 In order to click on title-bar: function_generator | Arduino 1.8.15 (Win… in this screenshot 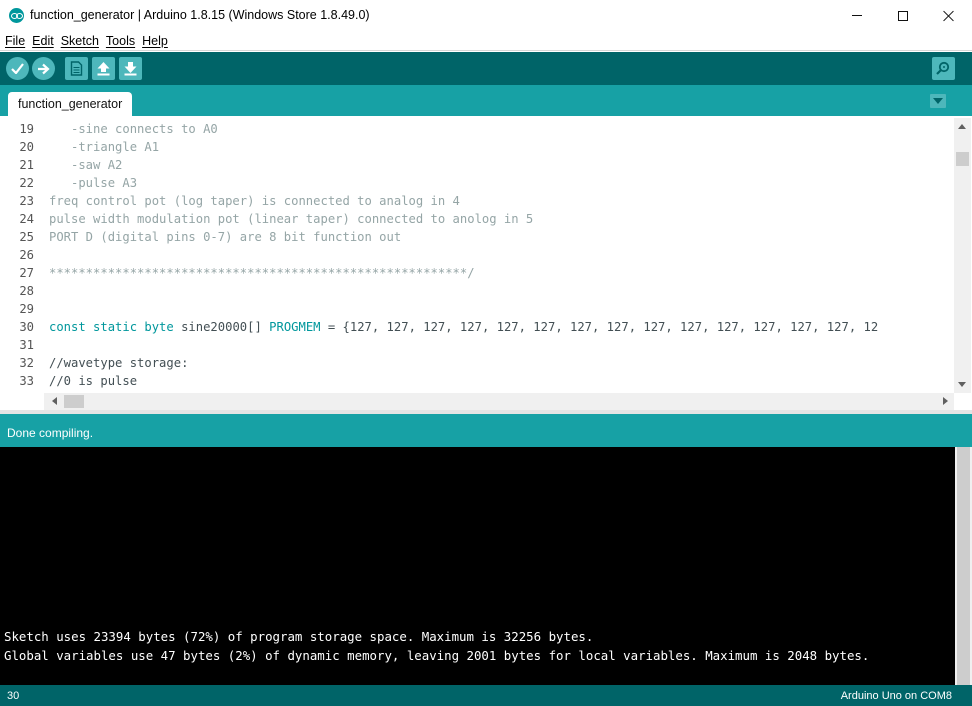, I will do `click(486, 15)`.